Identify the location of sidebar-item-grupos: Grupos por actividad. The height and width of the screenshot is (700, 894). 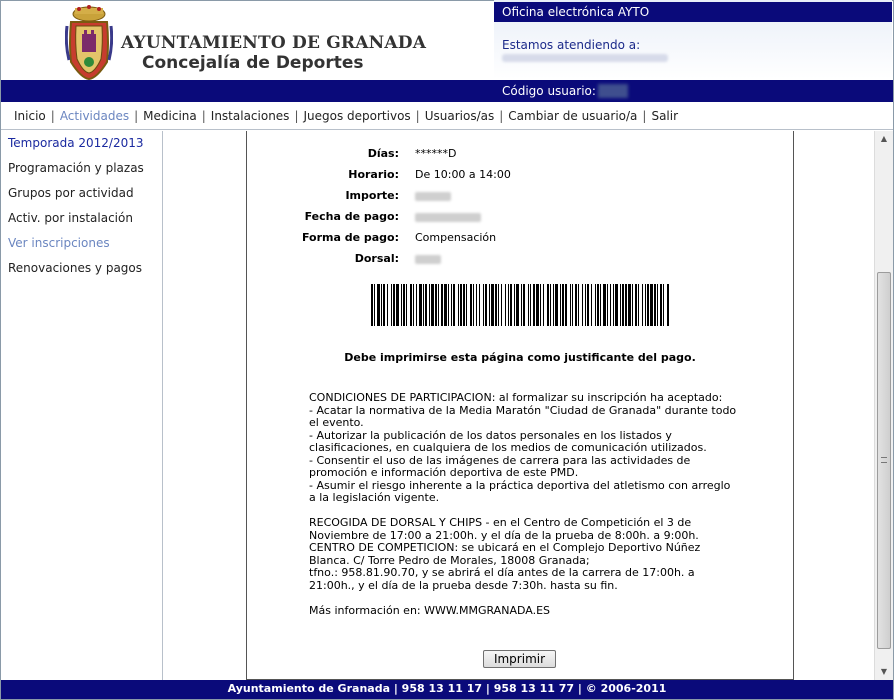
(81, 193).